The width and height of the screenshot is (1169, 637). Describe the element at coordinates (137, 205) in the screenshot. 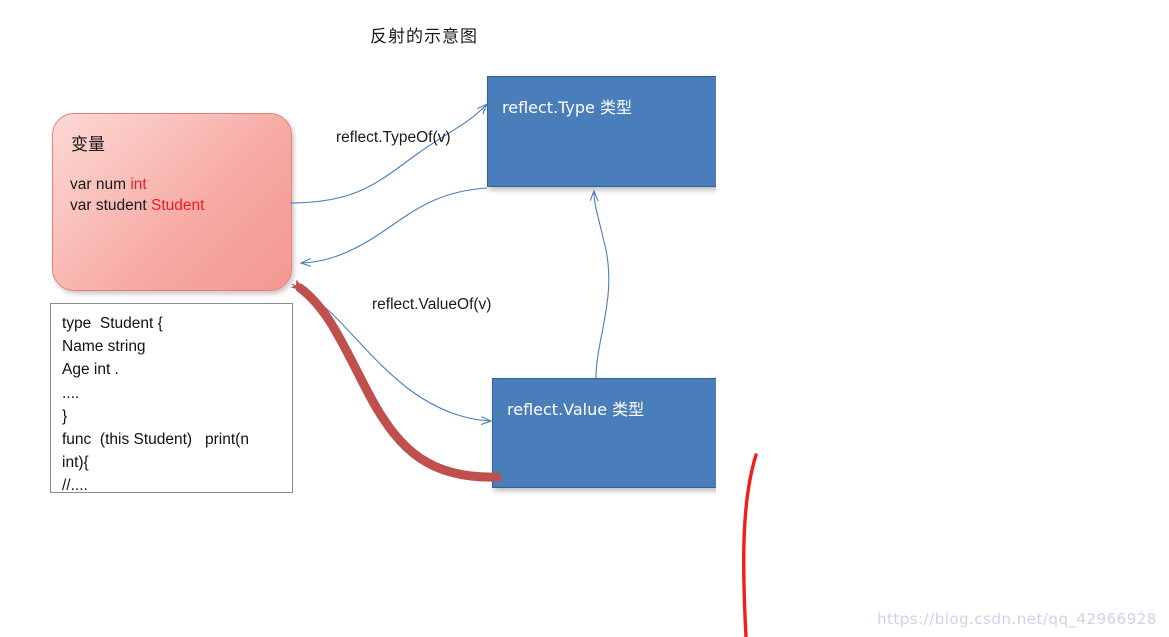

I see `variable-decl-student: var student Student` at that location.